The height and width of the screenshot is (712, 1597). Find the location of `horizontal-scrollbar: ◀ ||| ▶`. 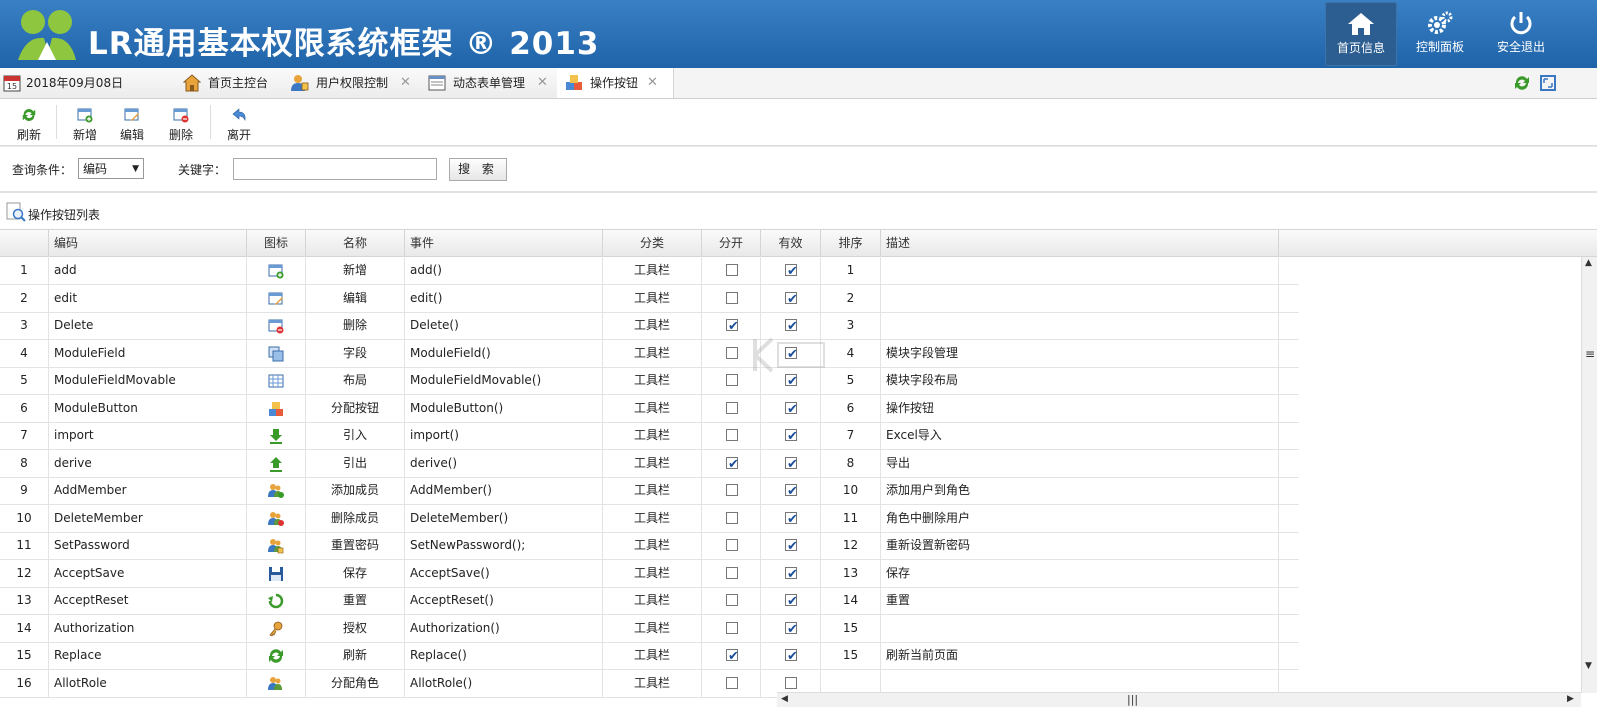

horizontal-scrollbar: ◀ ||| ▶ is located at coordinates (1179, 699).